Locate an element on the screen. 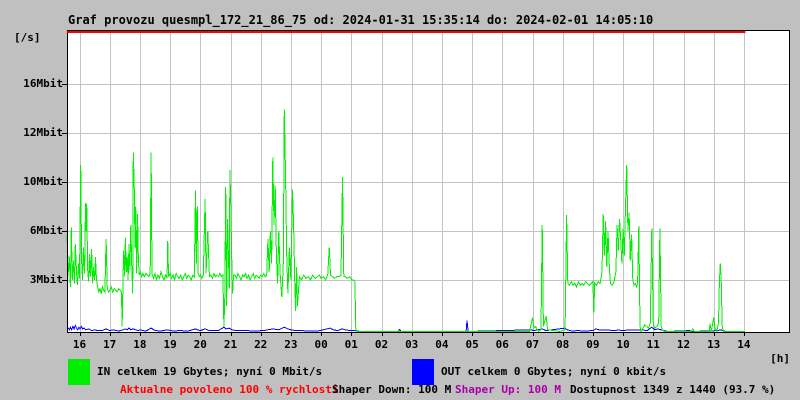 The height and width of the screenshot is (400, 800). x-tick-label: 16 is located at coordinates (79, 344).